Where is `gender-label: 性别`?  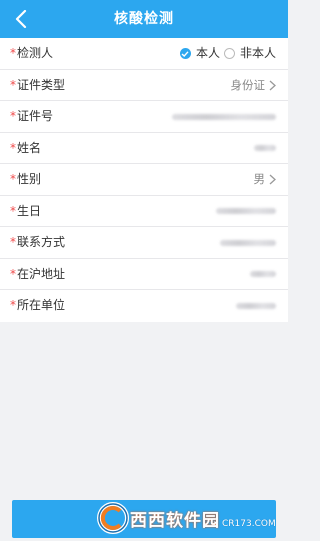
gender-label: 性别 is located at coordinates (29, 179).